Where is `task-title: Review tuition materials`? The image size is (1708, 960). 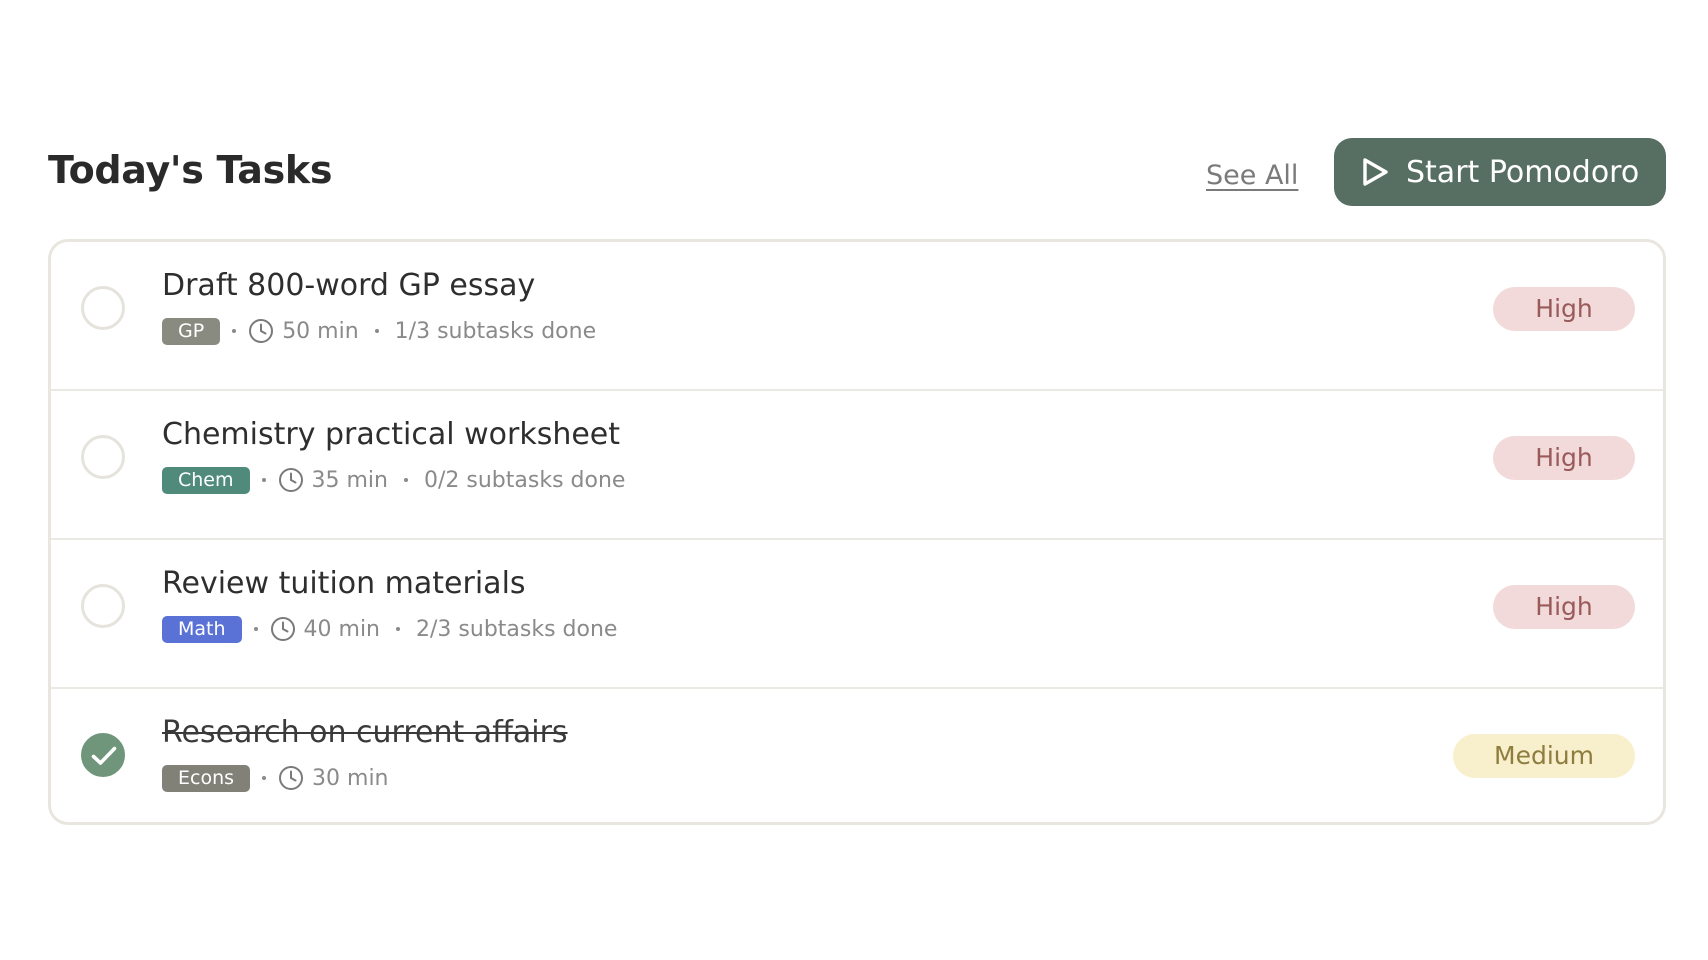 task-title: Review tuition materials is located at coordinates (344, 583).